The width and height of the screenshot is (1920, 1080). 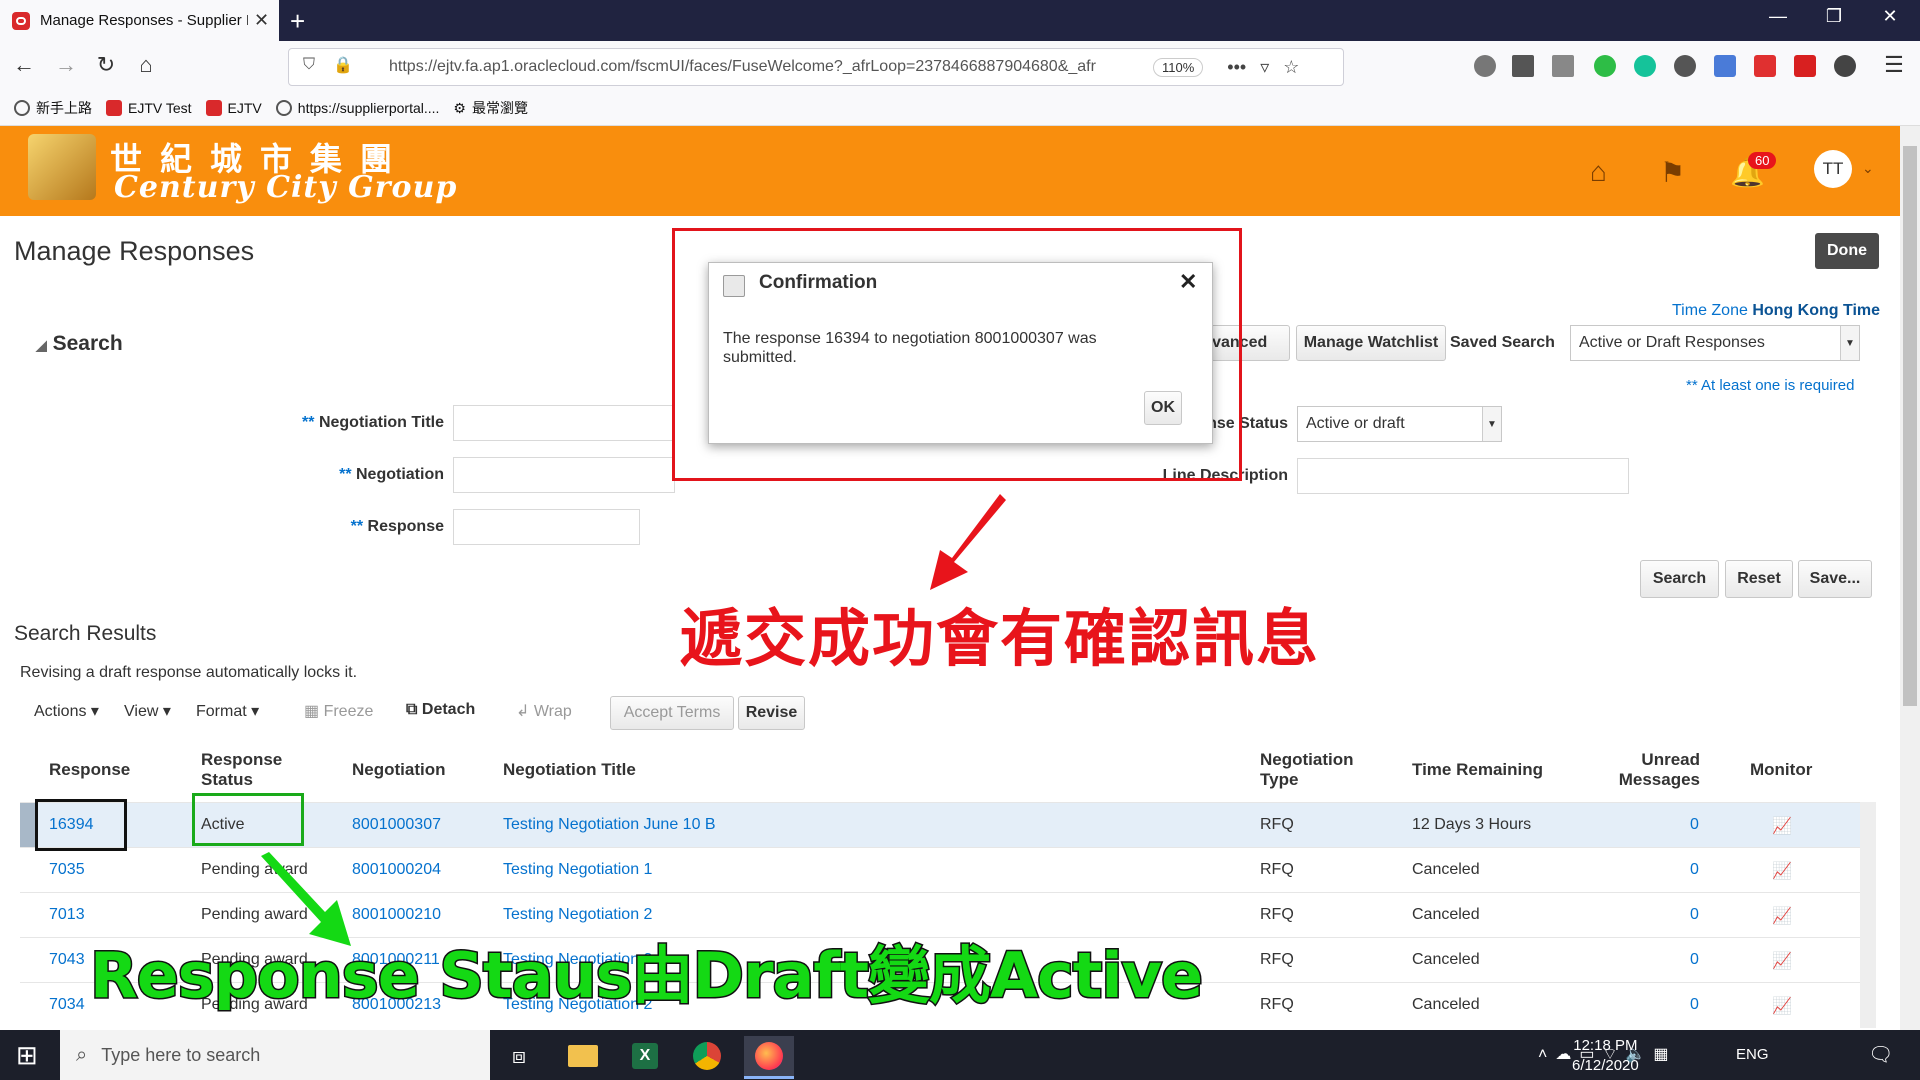 I want to click on close-tab-icon: ✕, so click(x=261, y=20).